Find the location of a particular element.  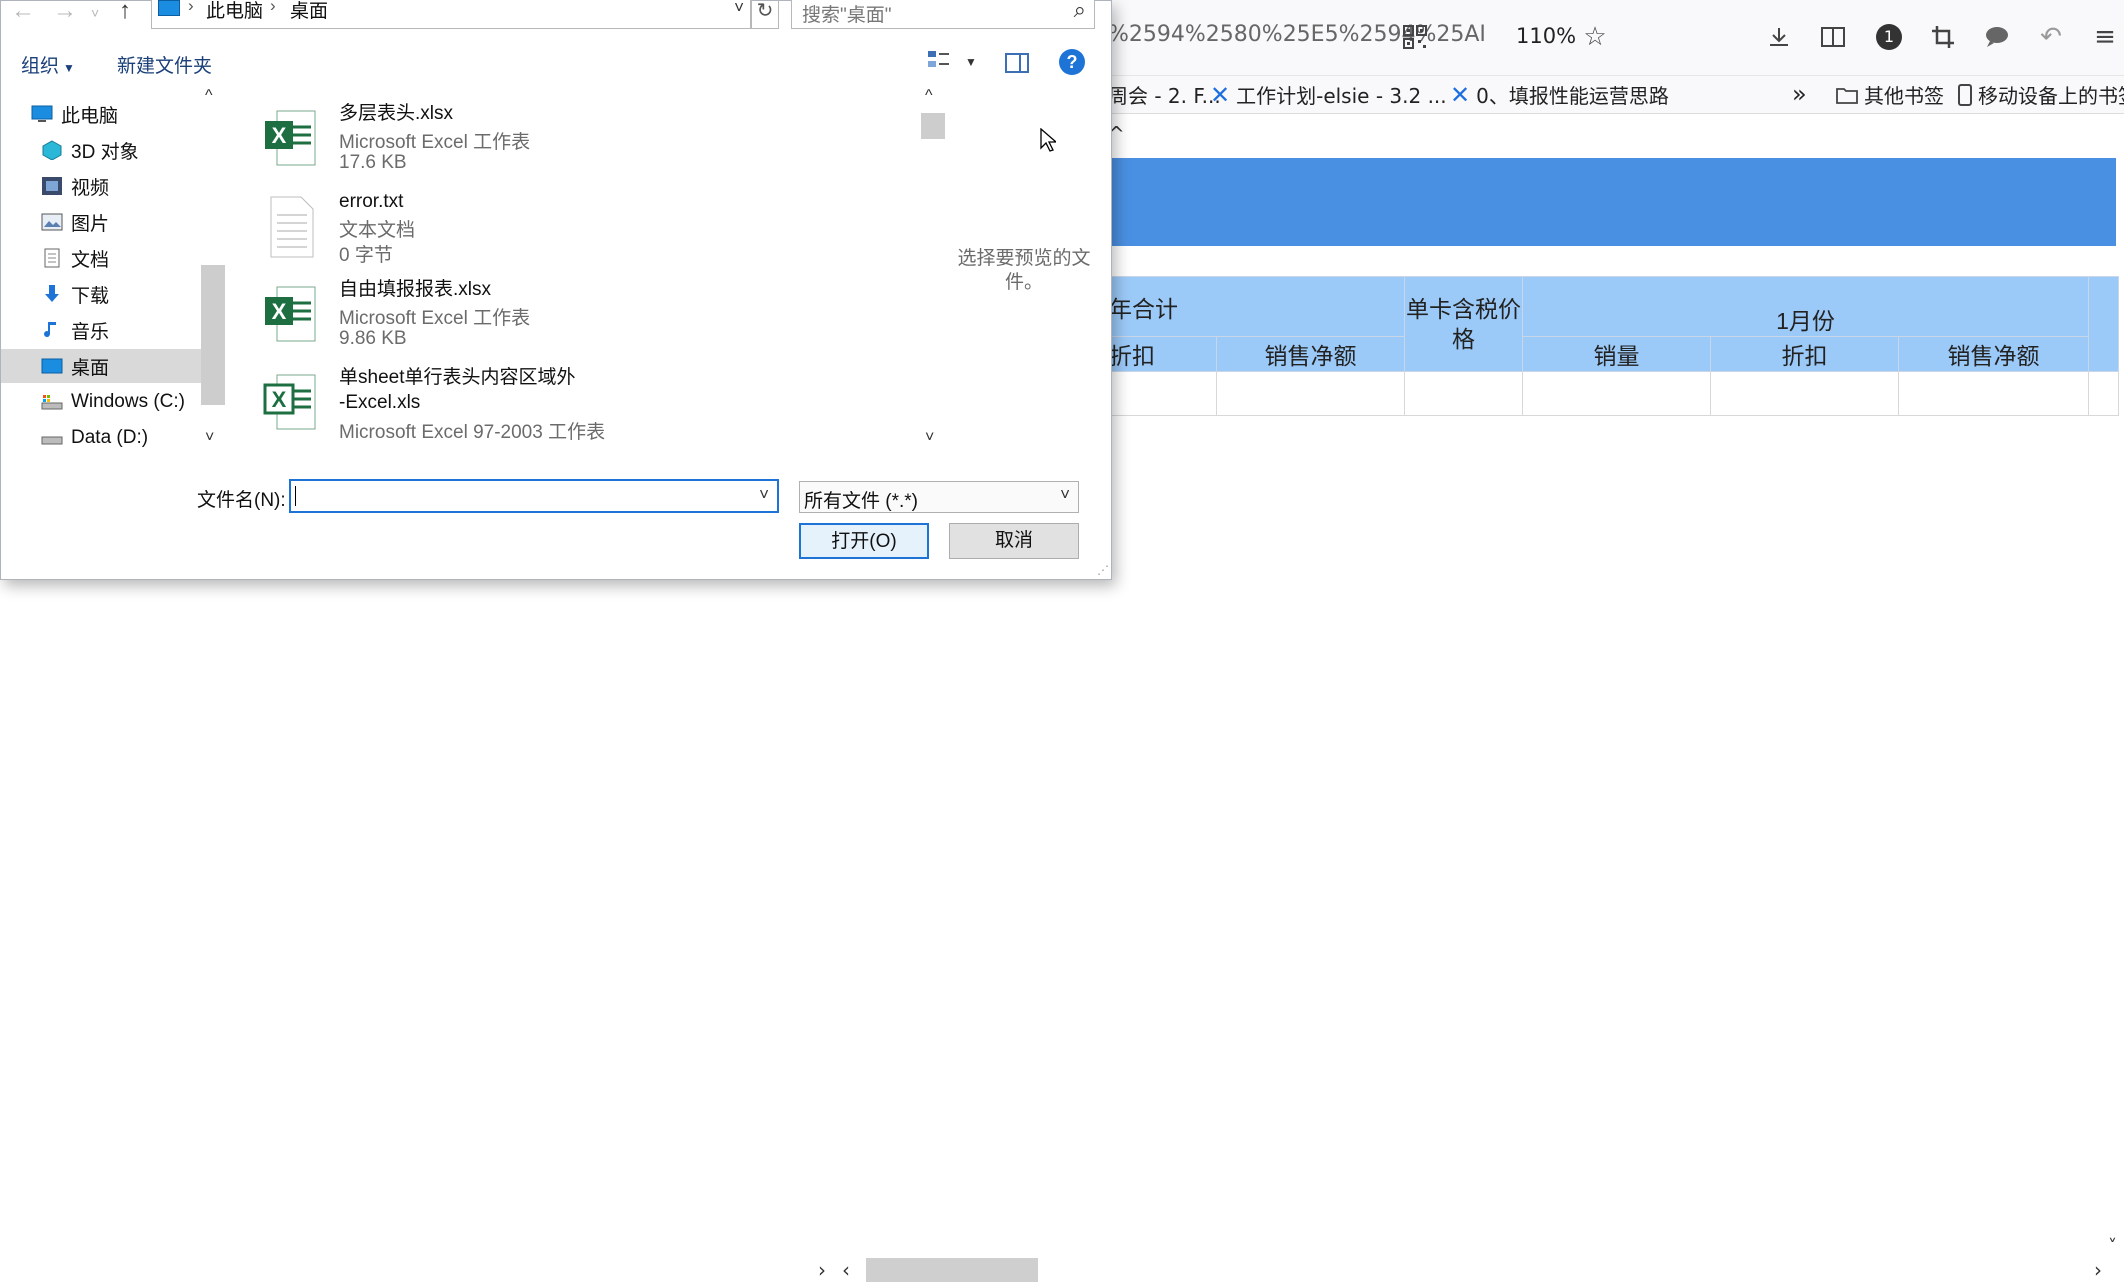

back-arrow-icon: ← is located at coordinates (23, 12).